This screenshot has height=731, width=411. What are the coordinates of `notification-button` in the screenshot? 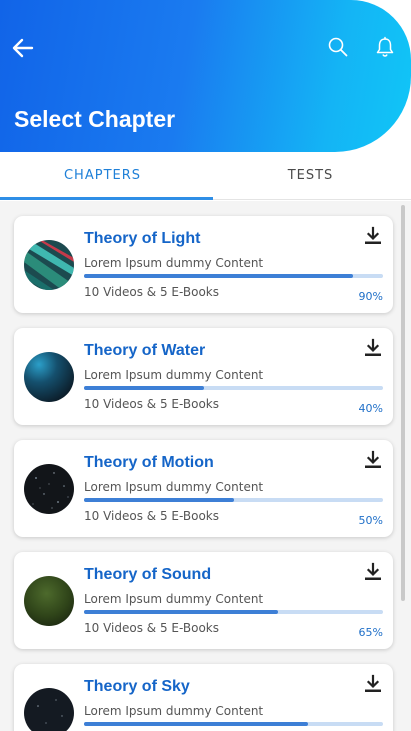 It's located at (385, 47).